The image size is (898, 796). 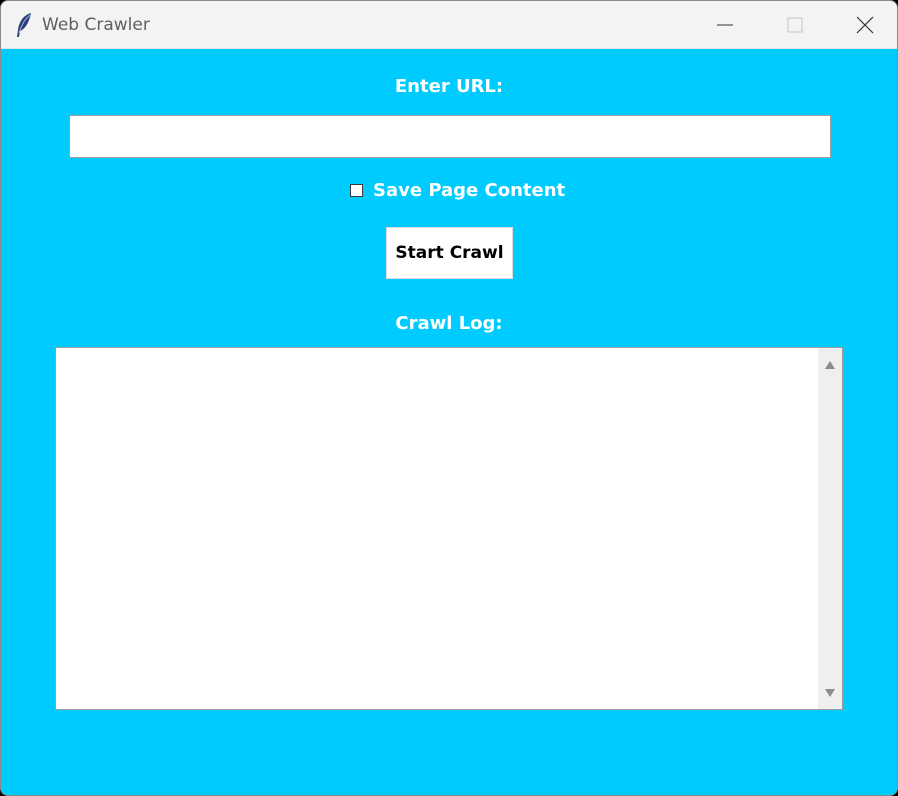 I want to click on log-scrollbar, so click(x=830, y=528).